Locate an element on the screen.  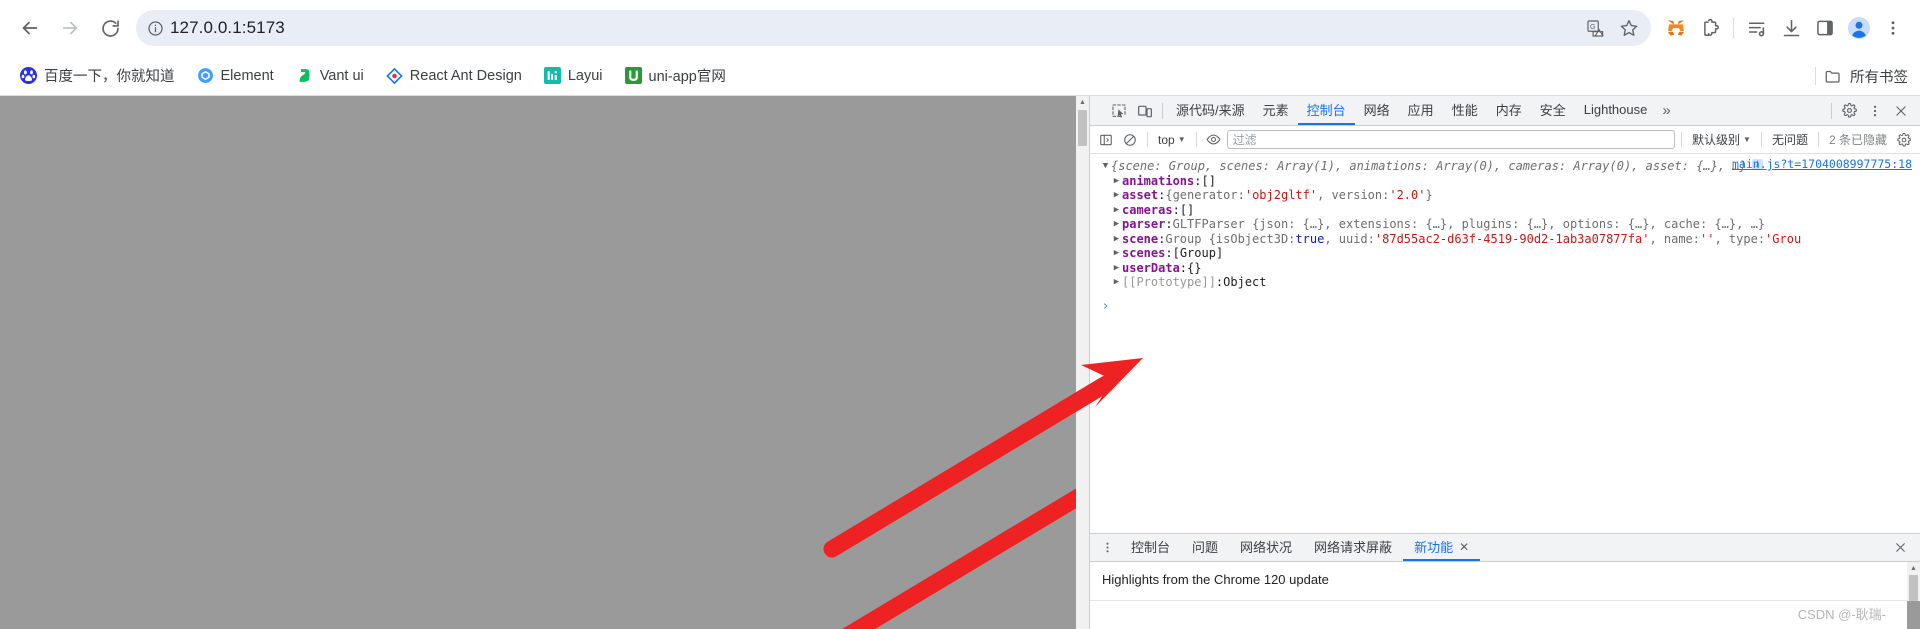
more-options-icon is located at coordinates (1875, 111).